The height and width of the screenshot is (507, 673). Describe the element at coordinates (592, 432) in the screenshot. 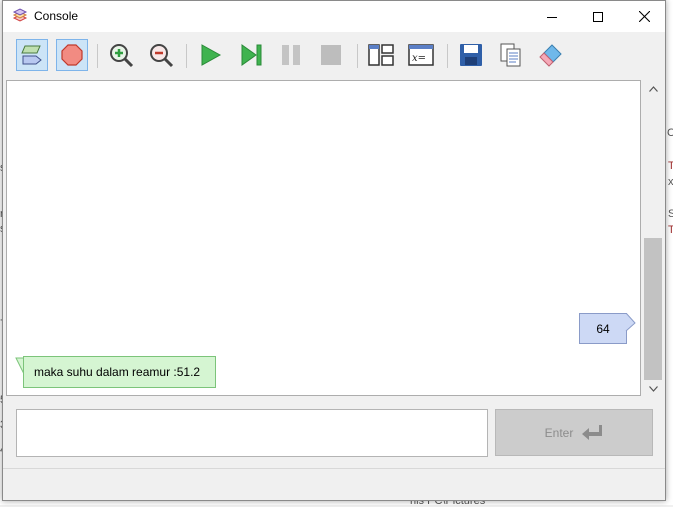

I see `enter-return-icon` at that location.